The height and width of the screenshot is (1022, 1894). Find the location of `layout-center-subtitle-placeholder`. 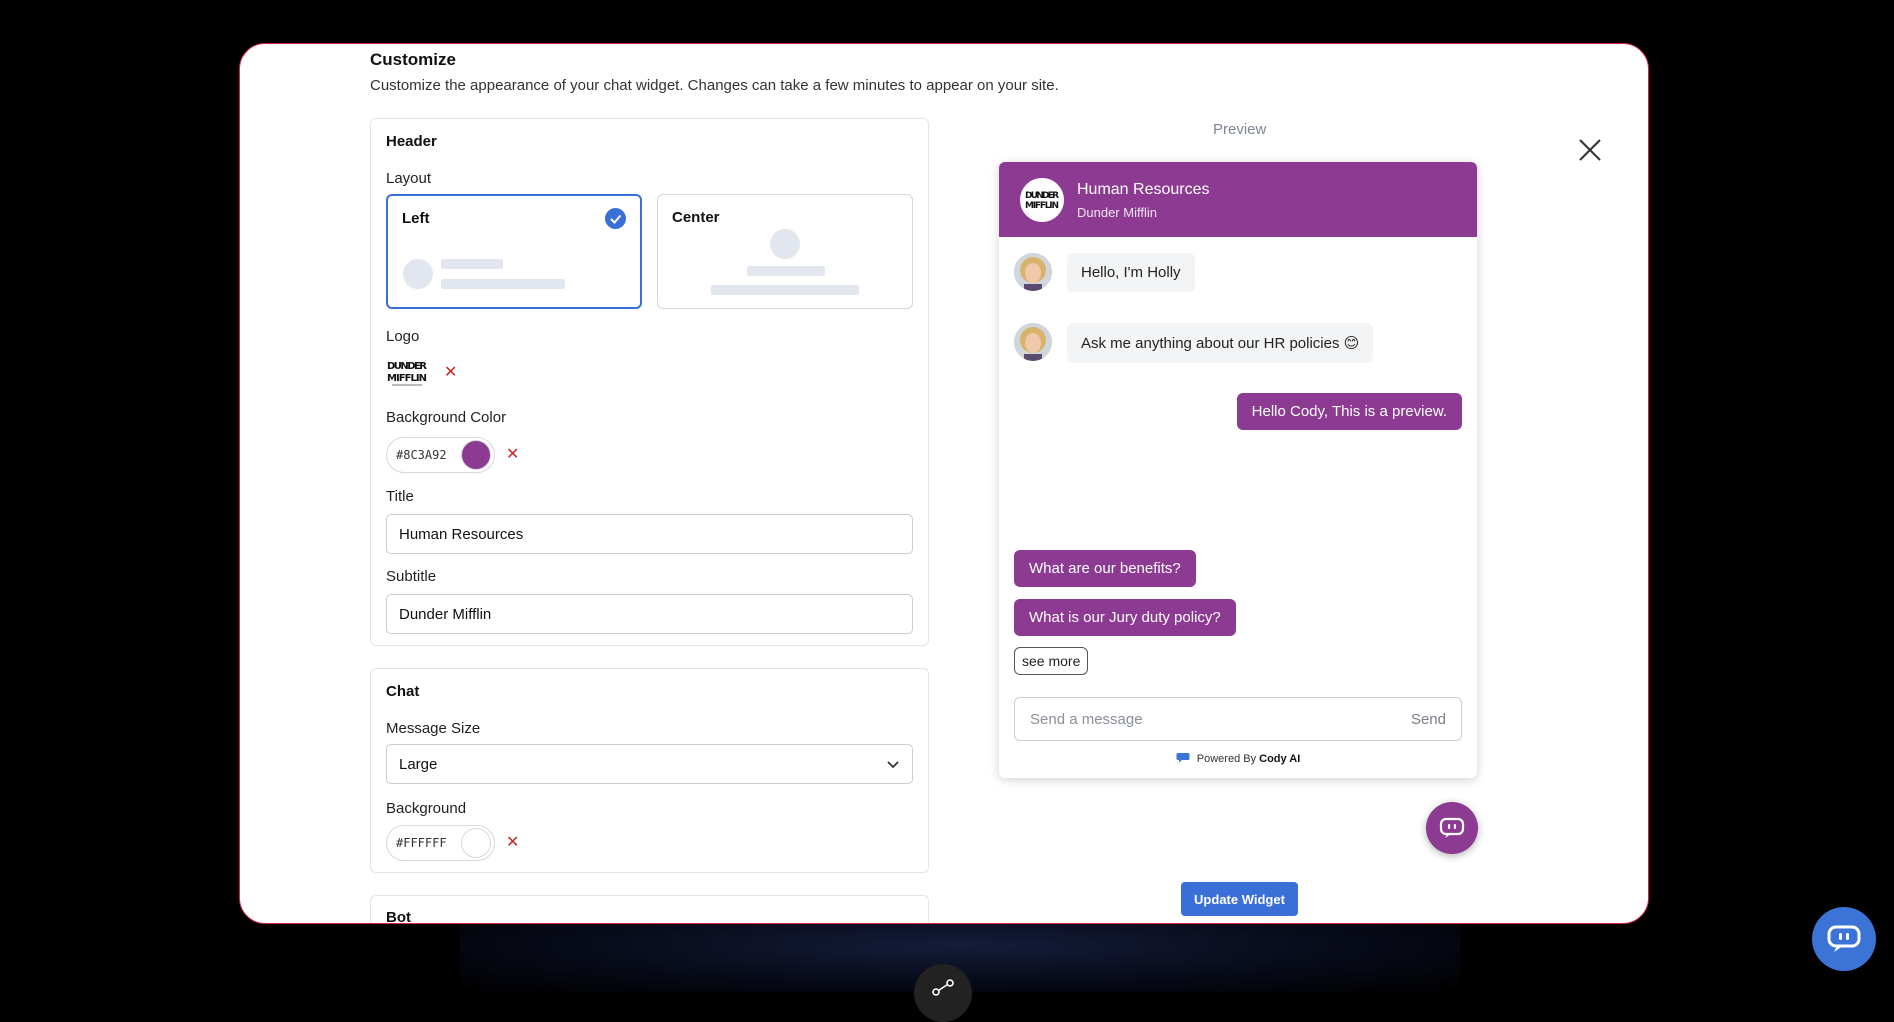

layout-center-subtitle-placeholder is located at coordinates (785, 290).